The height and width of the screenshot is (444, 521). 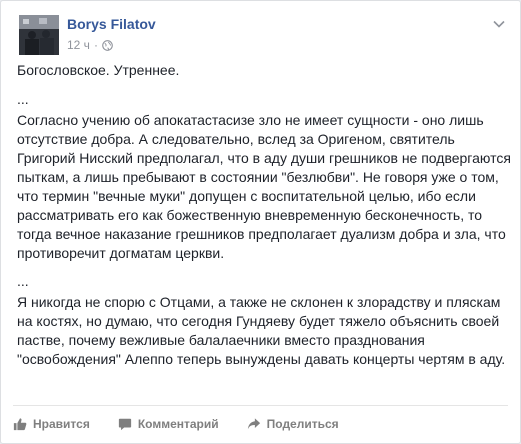 What do you see at coordinates (260, 34) in the screenshot?
I see `post-header: Borys Filatov 12 ч ·` at bounding box center [260, 34].